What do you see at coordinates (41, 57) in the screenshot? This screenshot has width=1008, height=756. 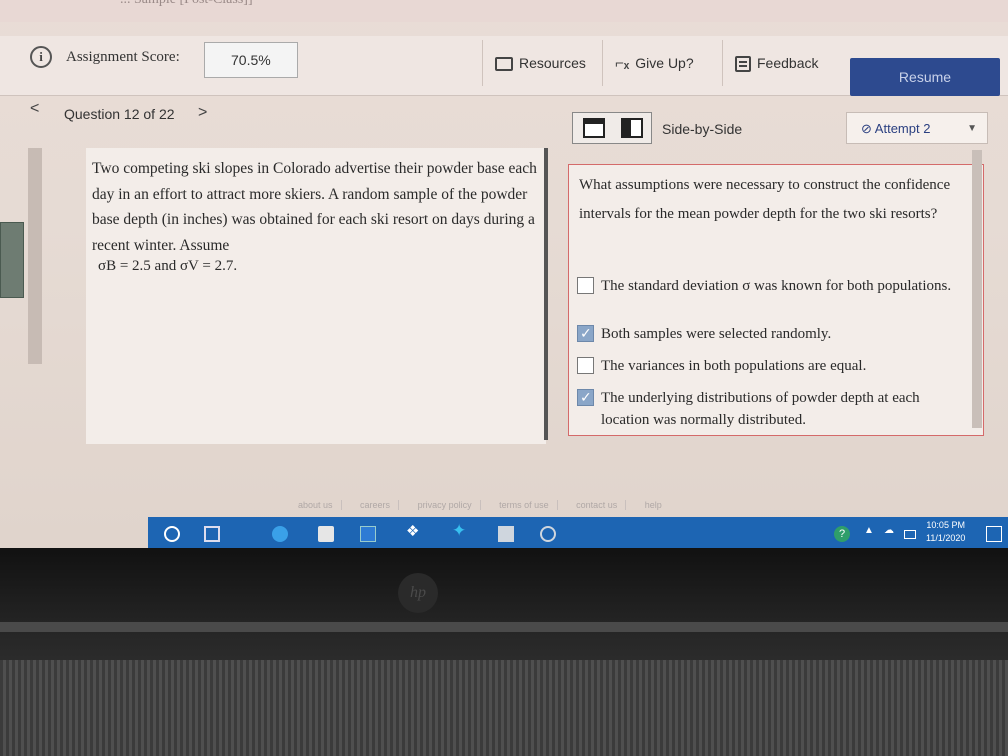 I see `info-icon: i` at bounding box center [41, 57].